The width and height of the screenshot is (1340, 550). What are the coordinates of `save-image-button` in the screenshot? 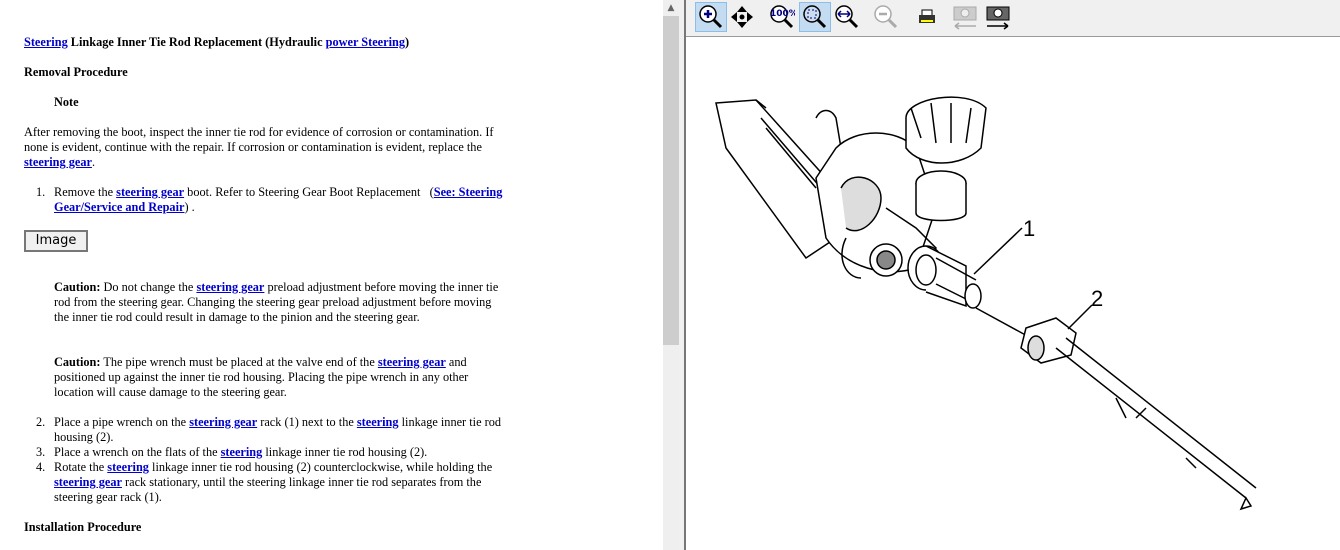 It's located at (998, 17).